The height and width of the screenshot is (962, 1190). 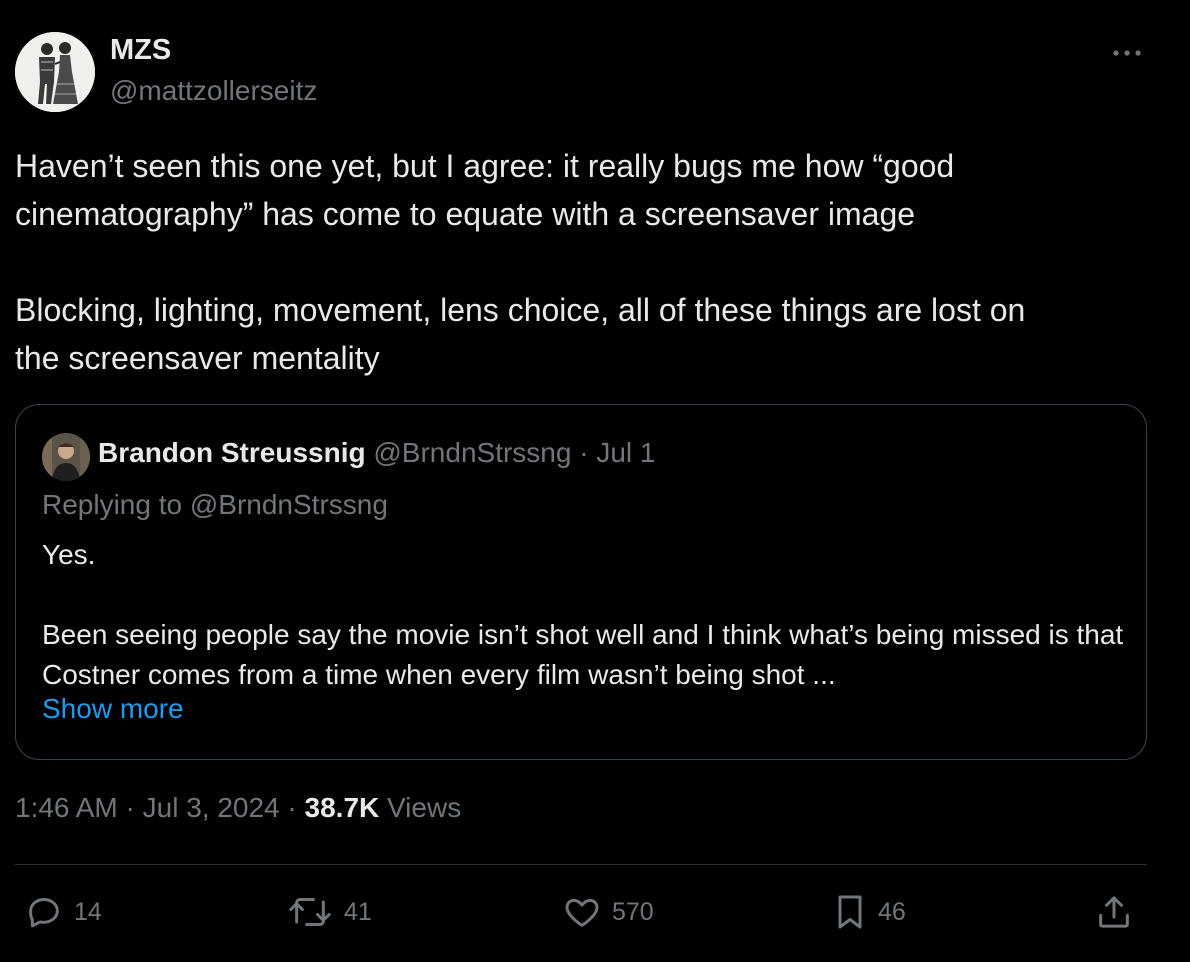 I want to click on quoted-paragraph: Yes., so click(x=69, y=554).